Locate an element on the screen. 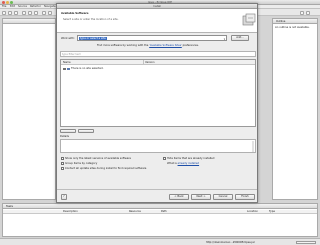 The image size is (320, 245). java-perspective-icon is located at coordinates (308, 12).